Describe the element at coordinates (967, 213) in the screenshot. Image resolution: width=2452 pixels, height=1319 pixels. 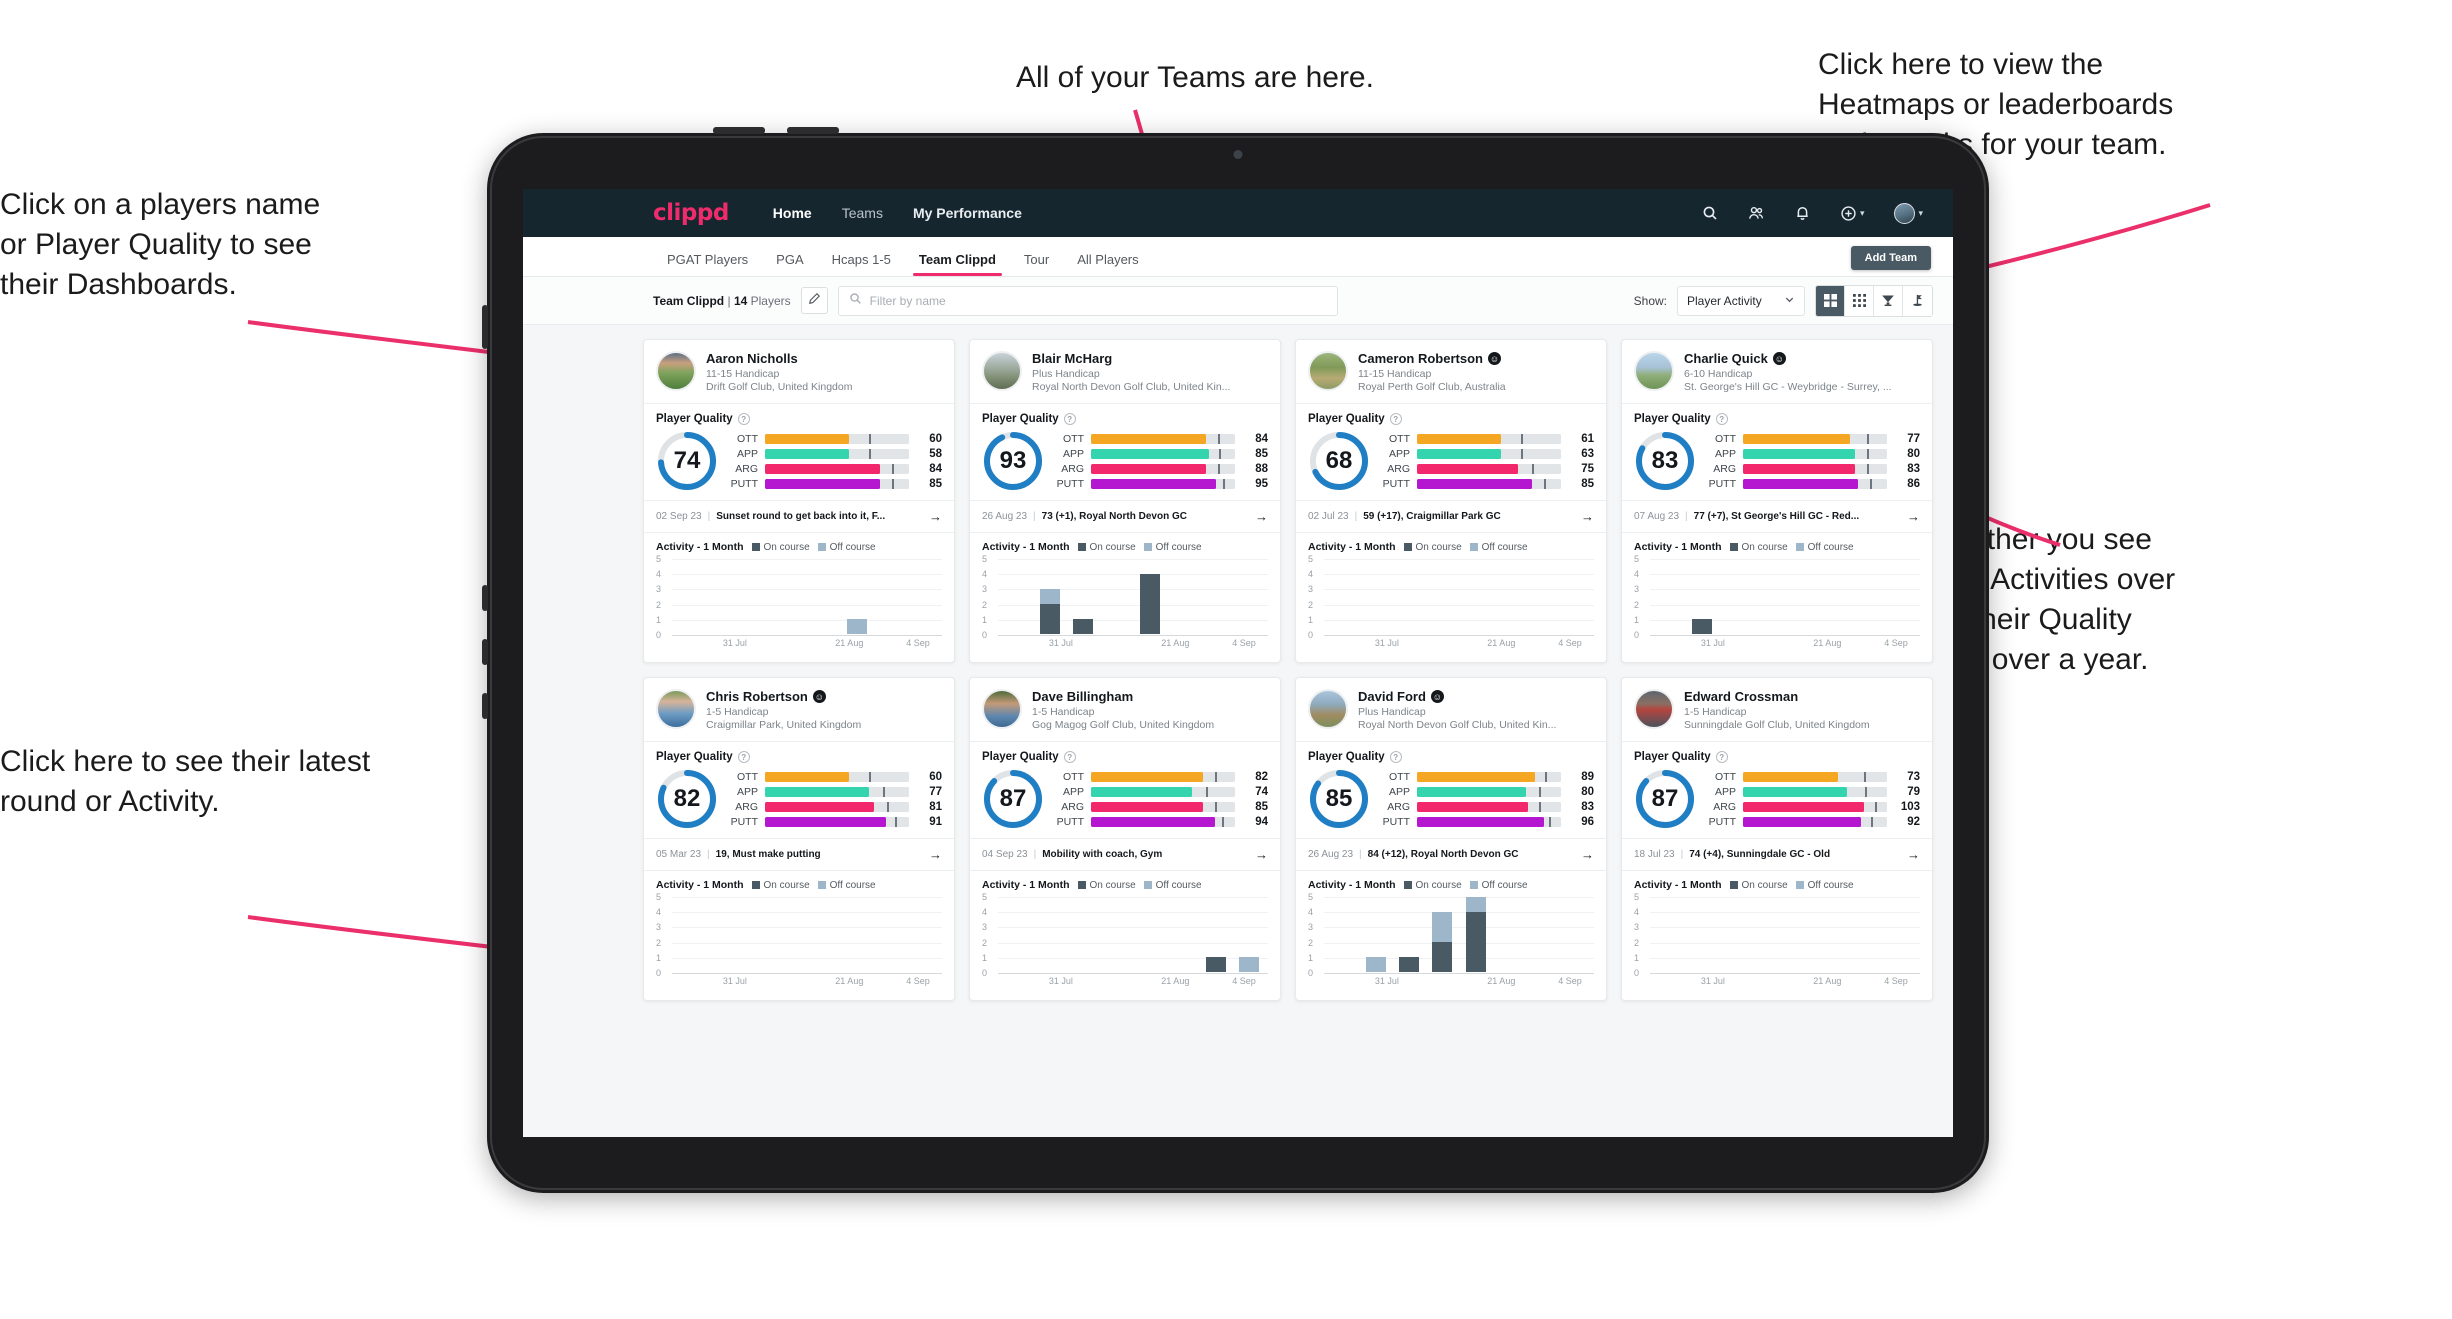
I see `nav-link-my-performance: My Performance` at that location.